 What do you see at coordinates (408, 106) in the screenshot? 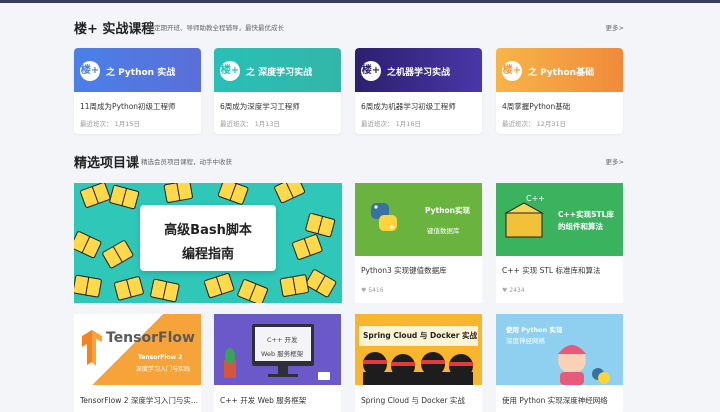
I see `course-title: 6周成为机器学习初级工程师` at bounding box center [408, 106].